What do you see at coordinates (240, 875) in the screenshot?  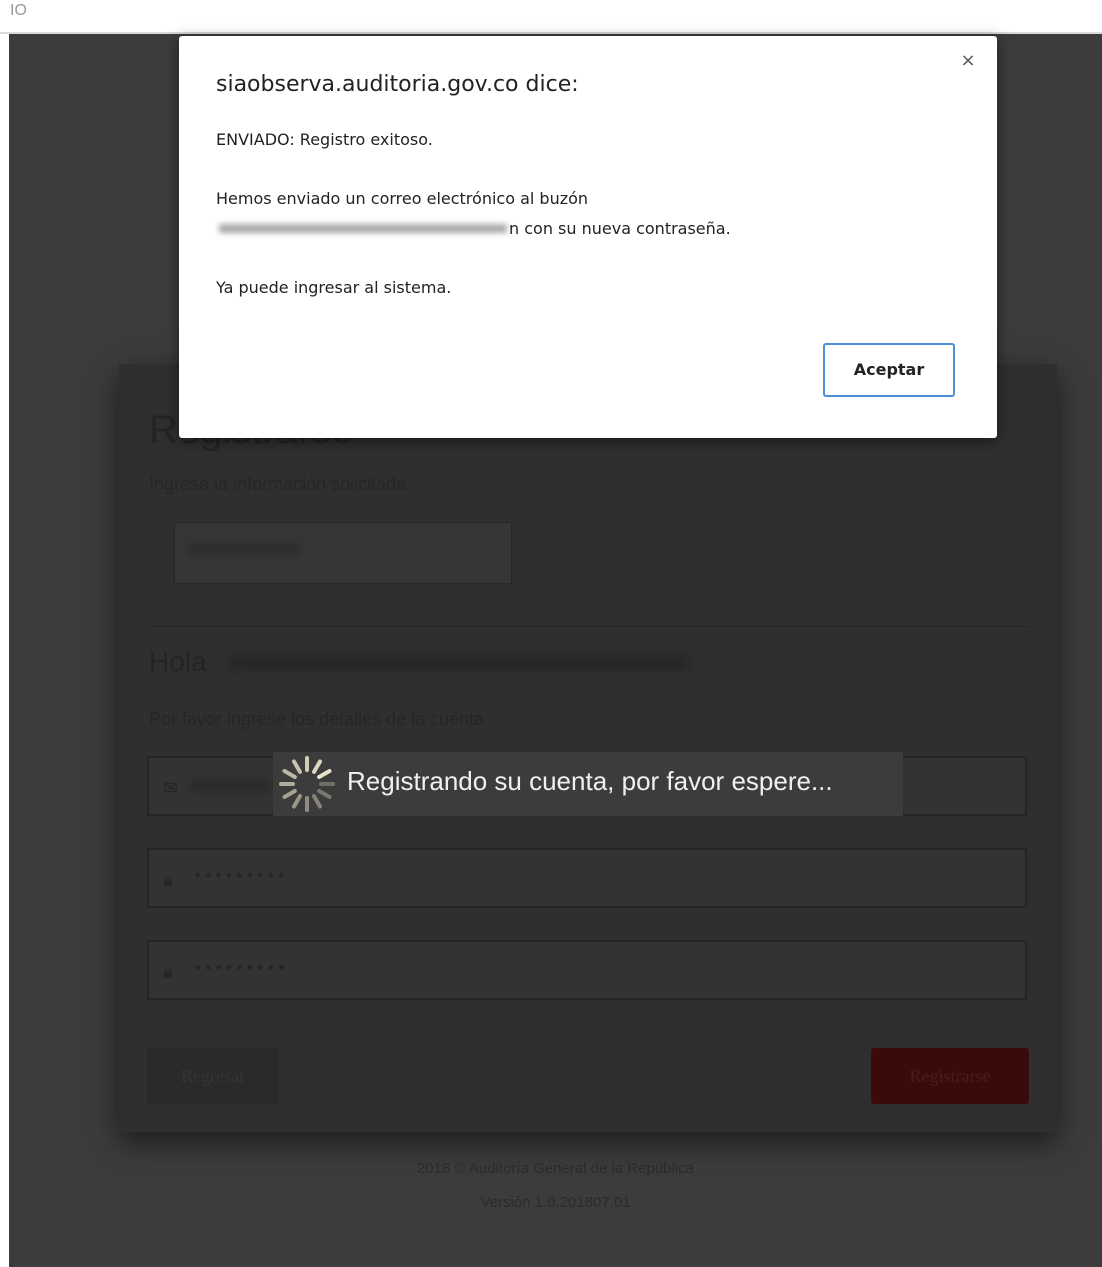 I see `password-mask: •••••••••` at bounding box center [240, 875].